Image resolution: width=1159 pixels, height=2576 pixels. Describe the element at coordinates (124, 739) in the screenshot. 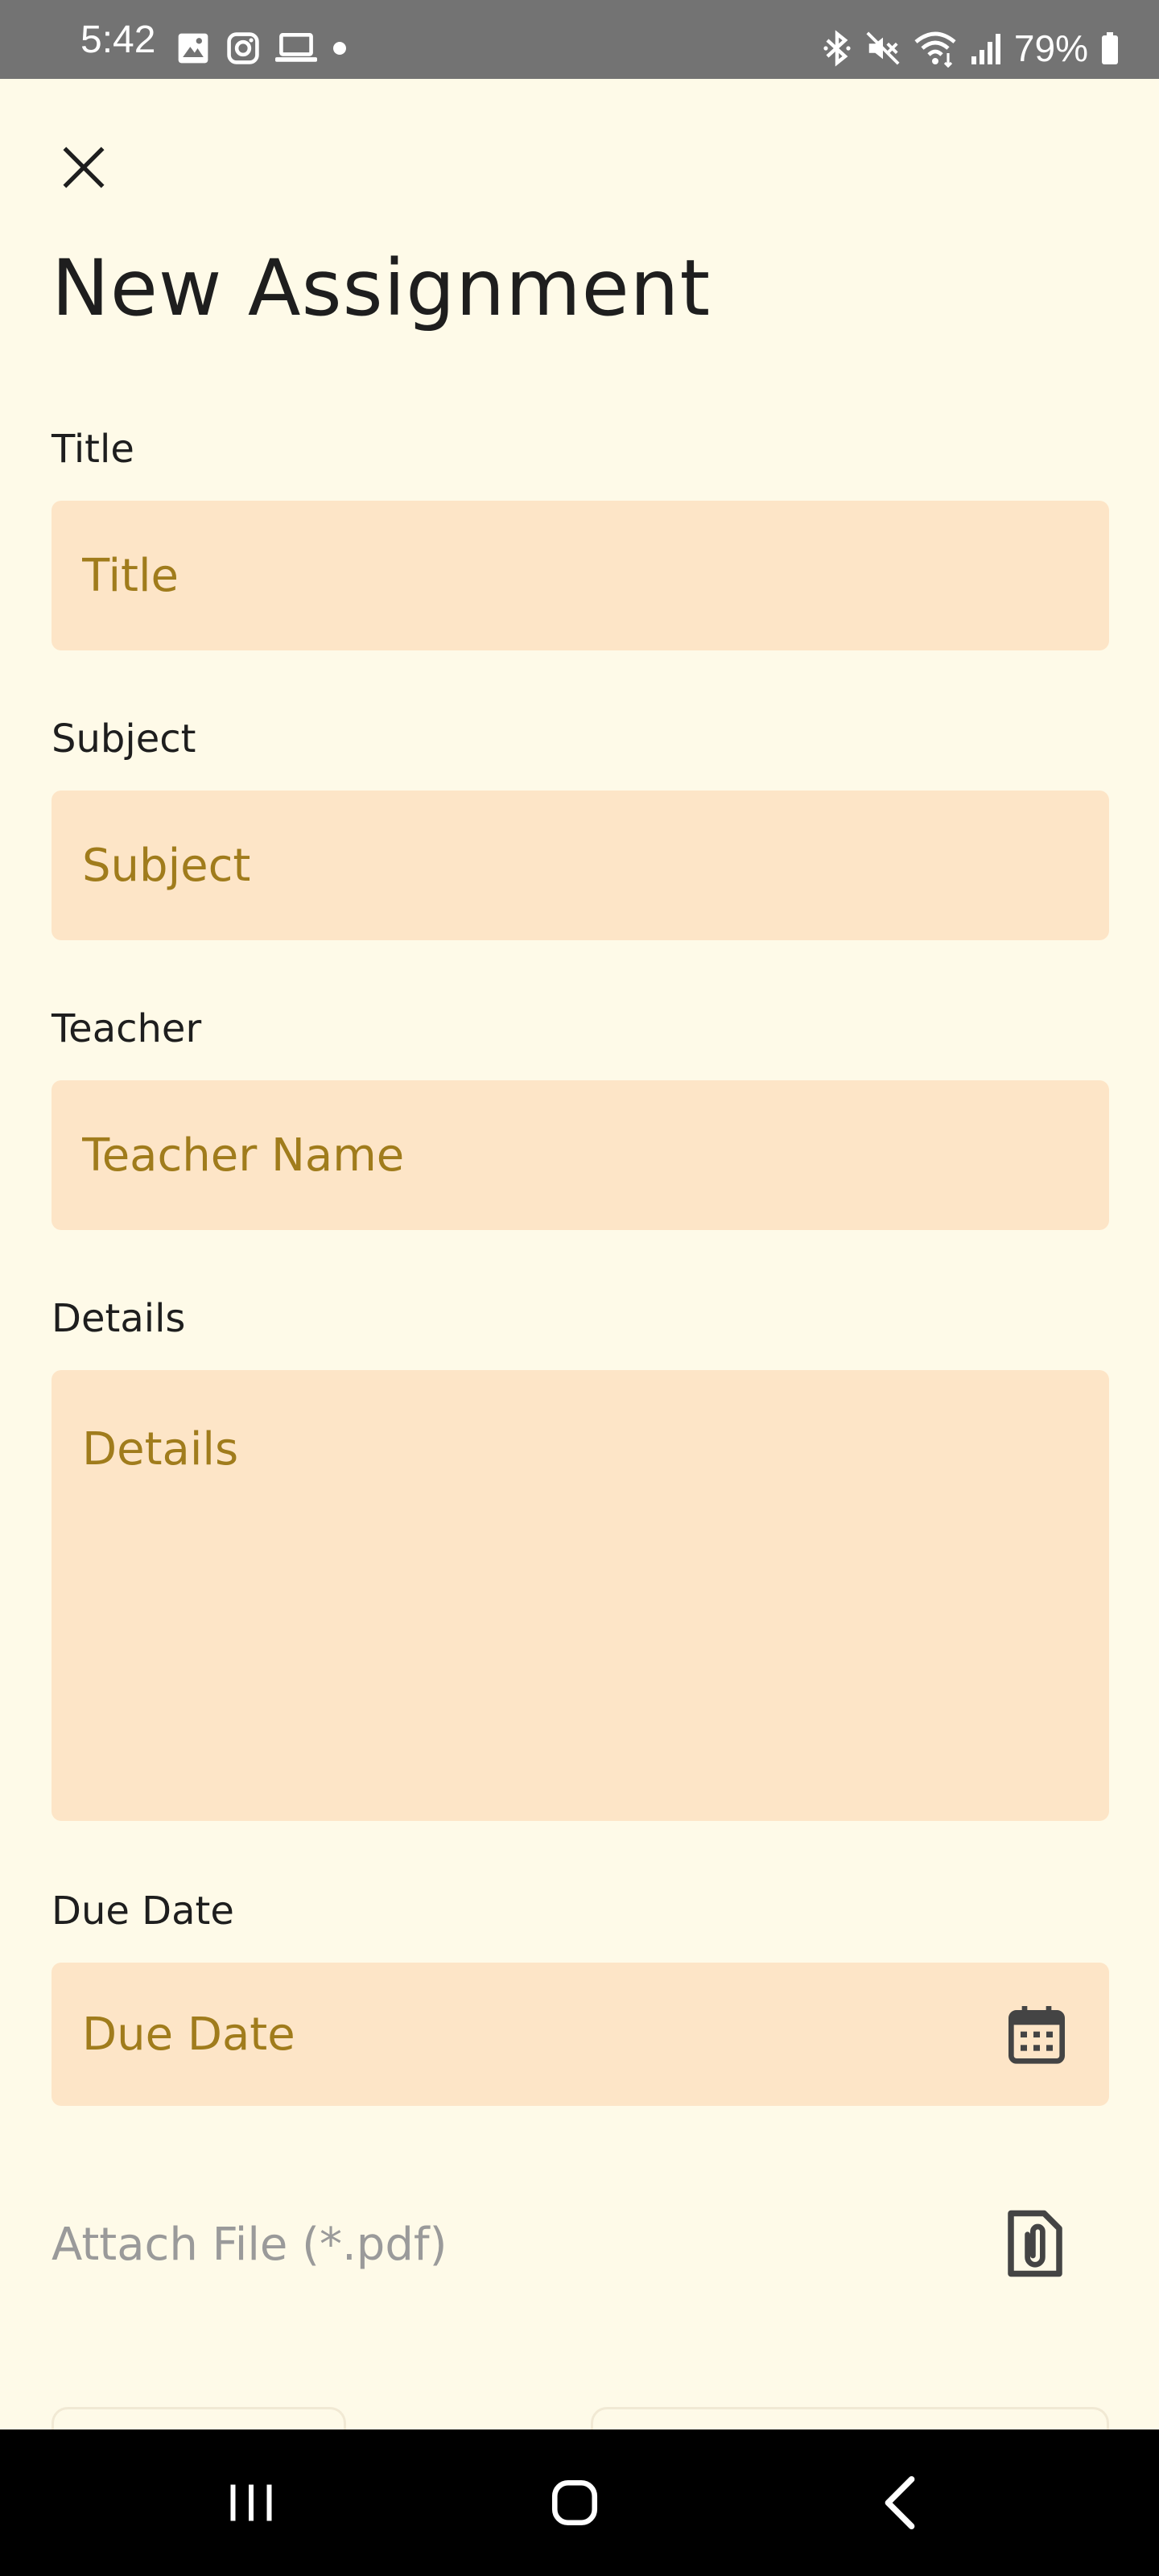

I see `subject-label: Subject` at that location.